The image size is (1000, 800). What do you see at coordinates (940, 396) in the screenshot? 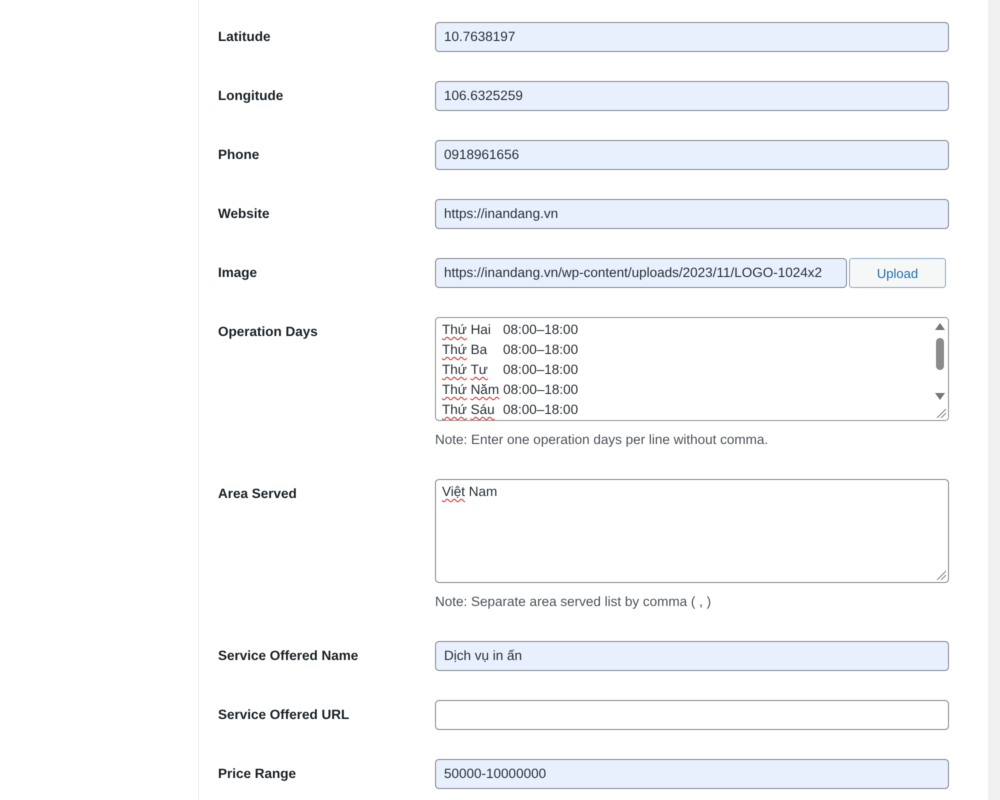
I see `scroll-down-arrow-icon` at bounding box center [940, 396].